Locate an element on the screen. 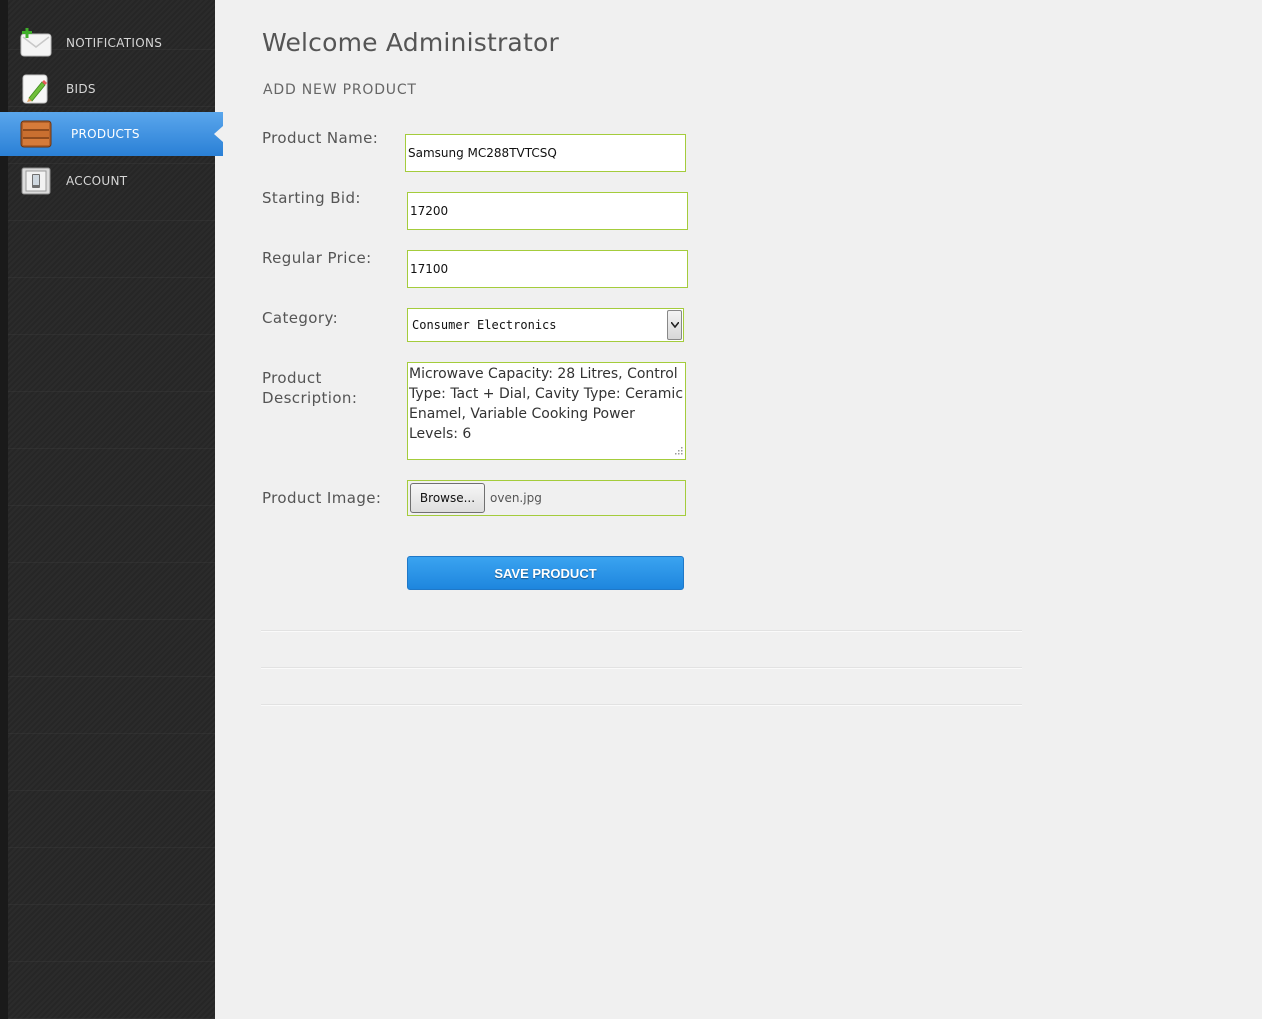 This screenshot has height=1019, width=1262. crate-icon is located at coordinates (36, 134).